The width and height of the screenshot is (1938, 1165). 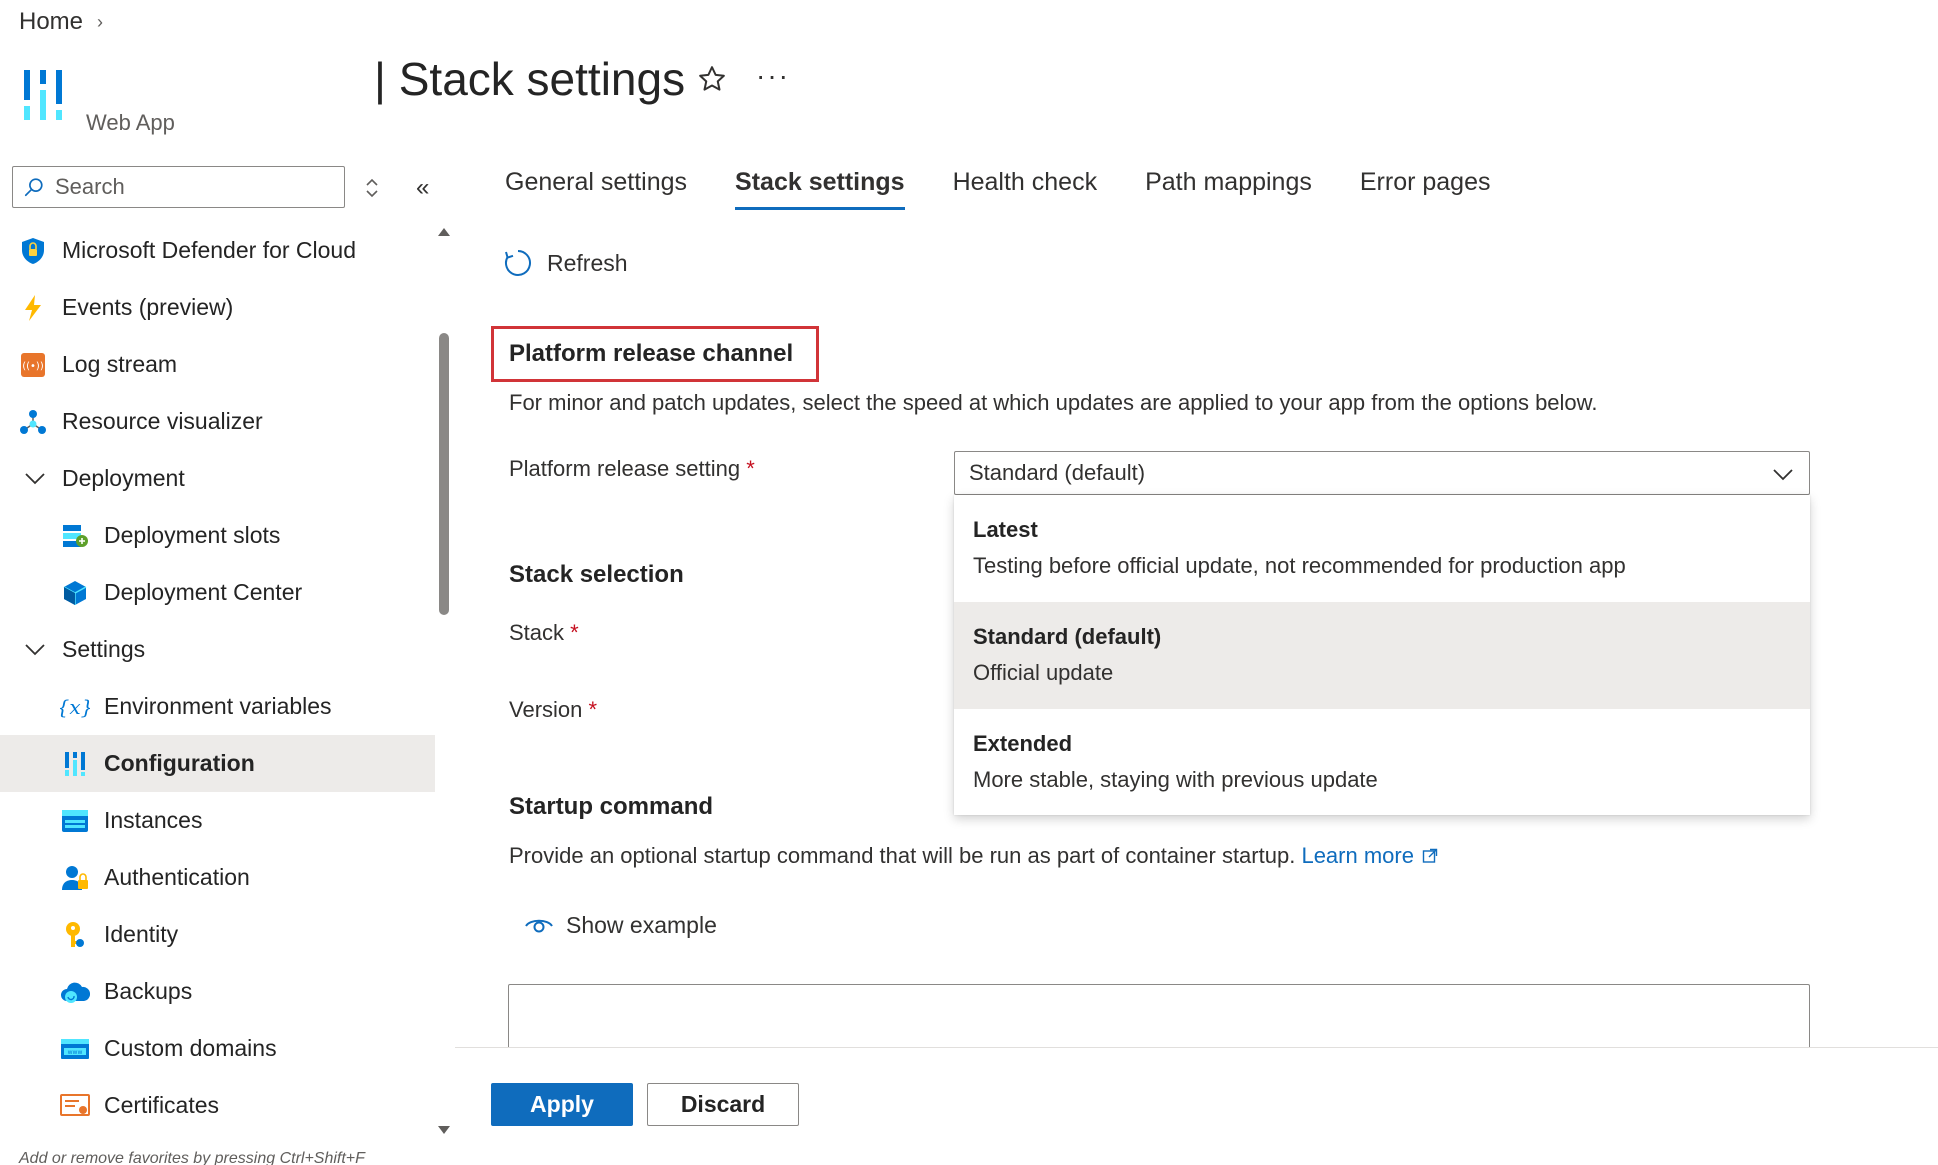 I want to click on show-example-button: Show example, so click(x=620, y=925).